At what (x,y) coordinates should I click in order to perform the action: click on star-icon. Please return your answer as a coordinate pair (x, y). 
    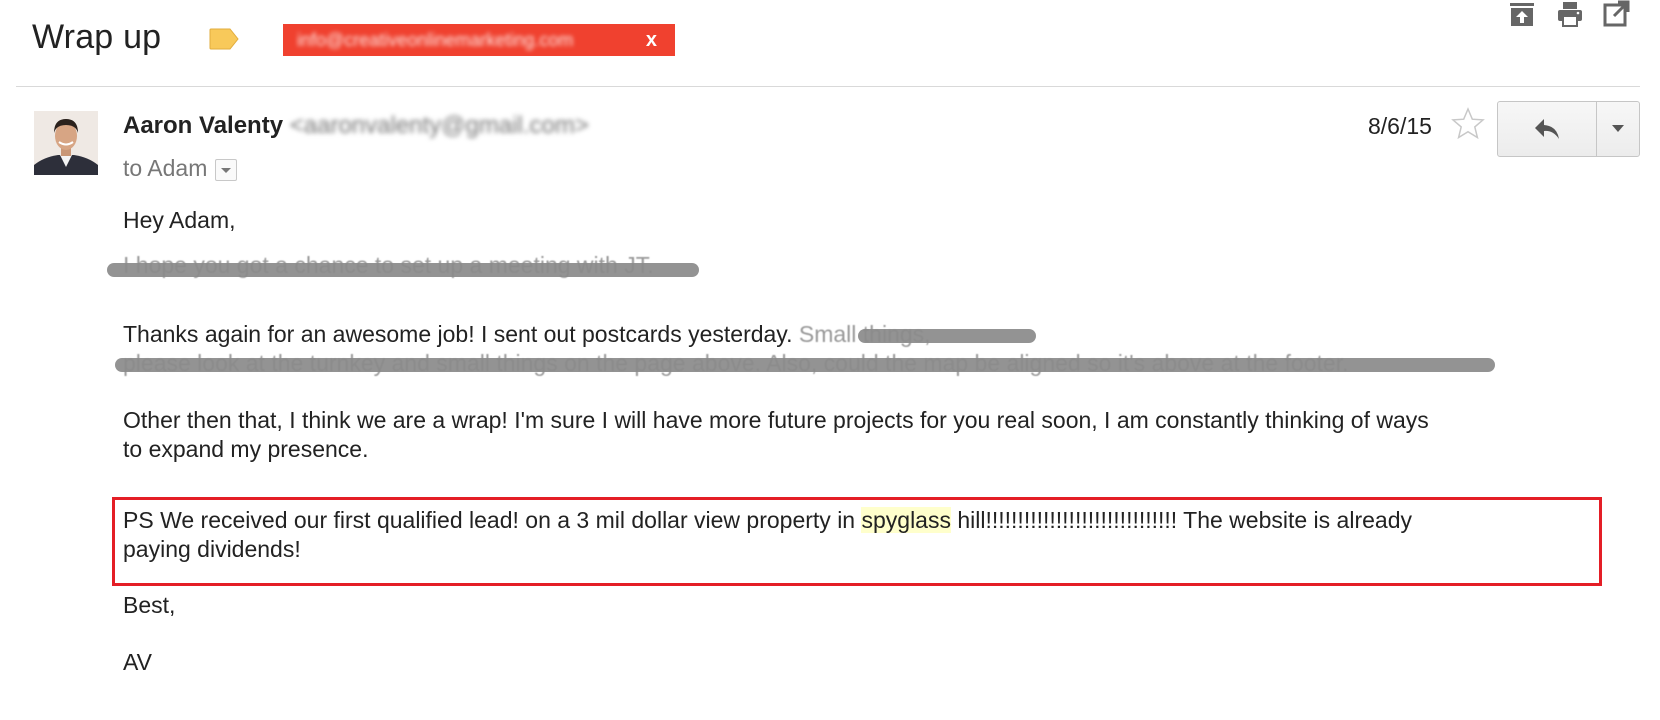
    Looking at the image, I should click on (1468, 124).